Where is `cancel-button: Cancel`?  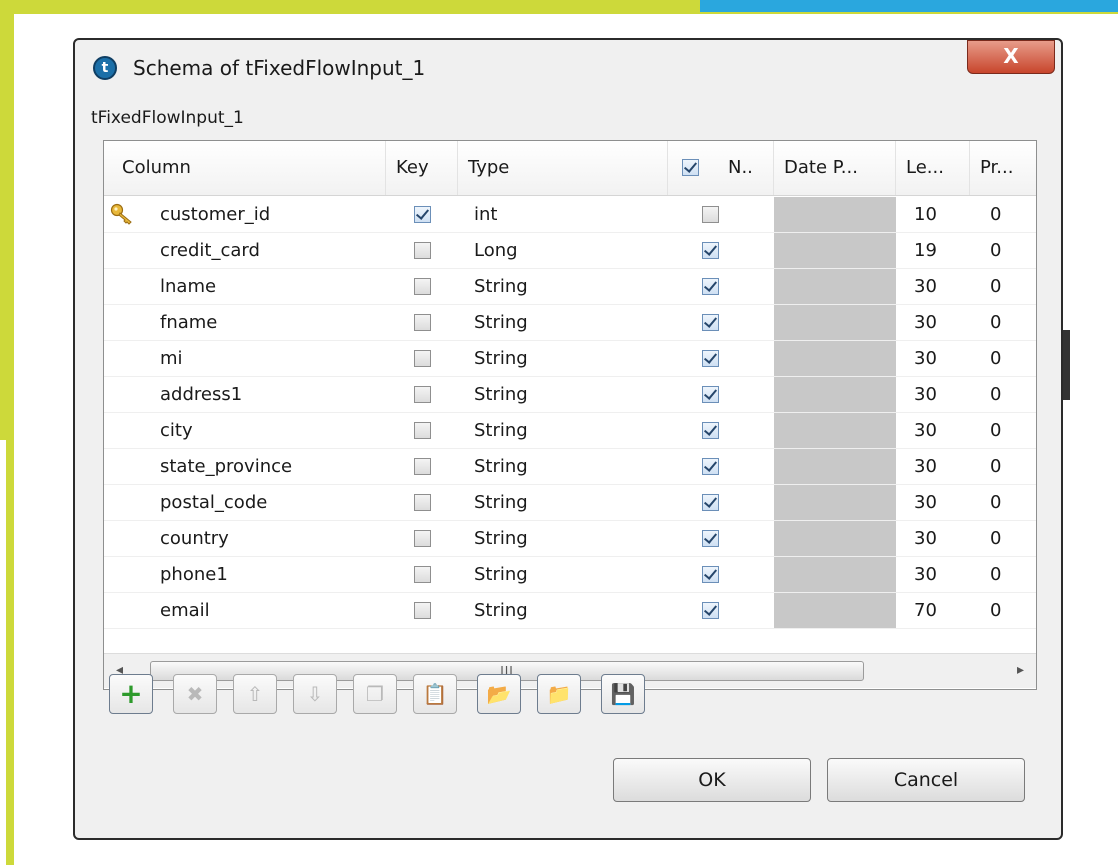 cancel-button: Cancel is located at coordinates (926, 780).